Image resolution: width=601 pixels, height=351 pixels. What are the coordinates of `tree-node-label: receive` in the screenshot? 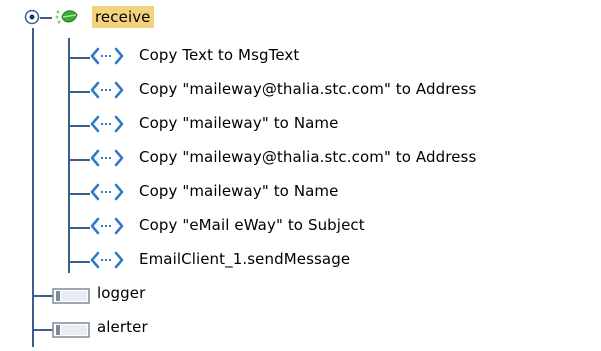 It's located at (123, 17).